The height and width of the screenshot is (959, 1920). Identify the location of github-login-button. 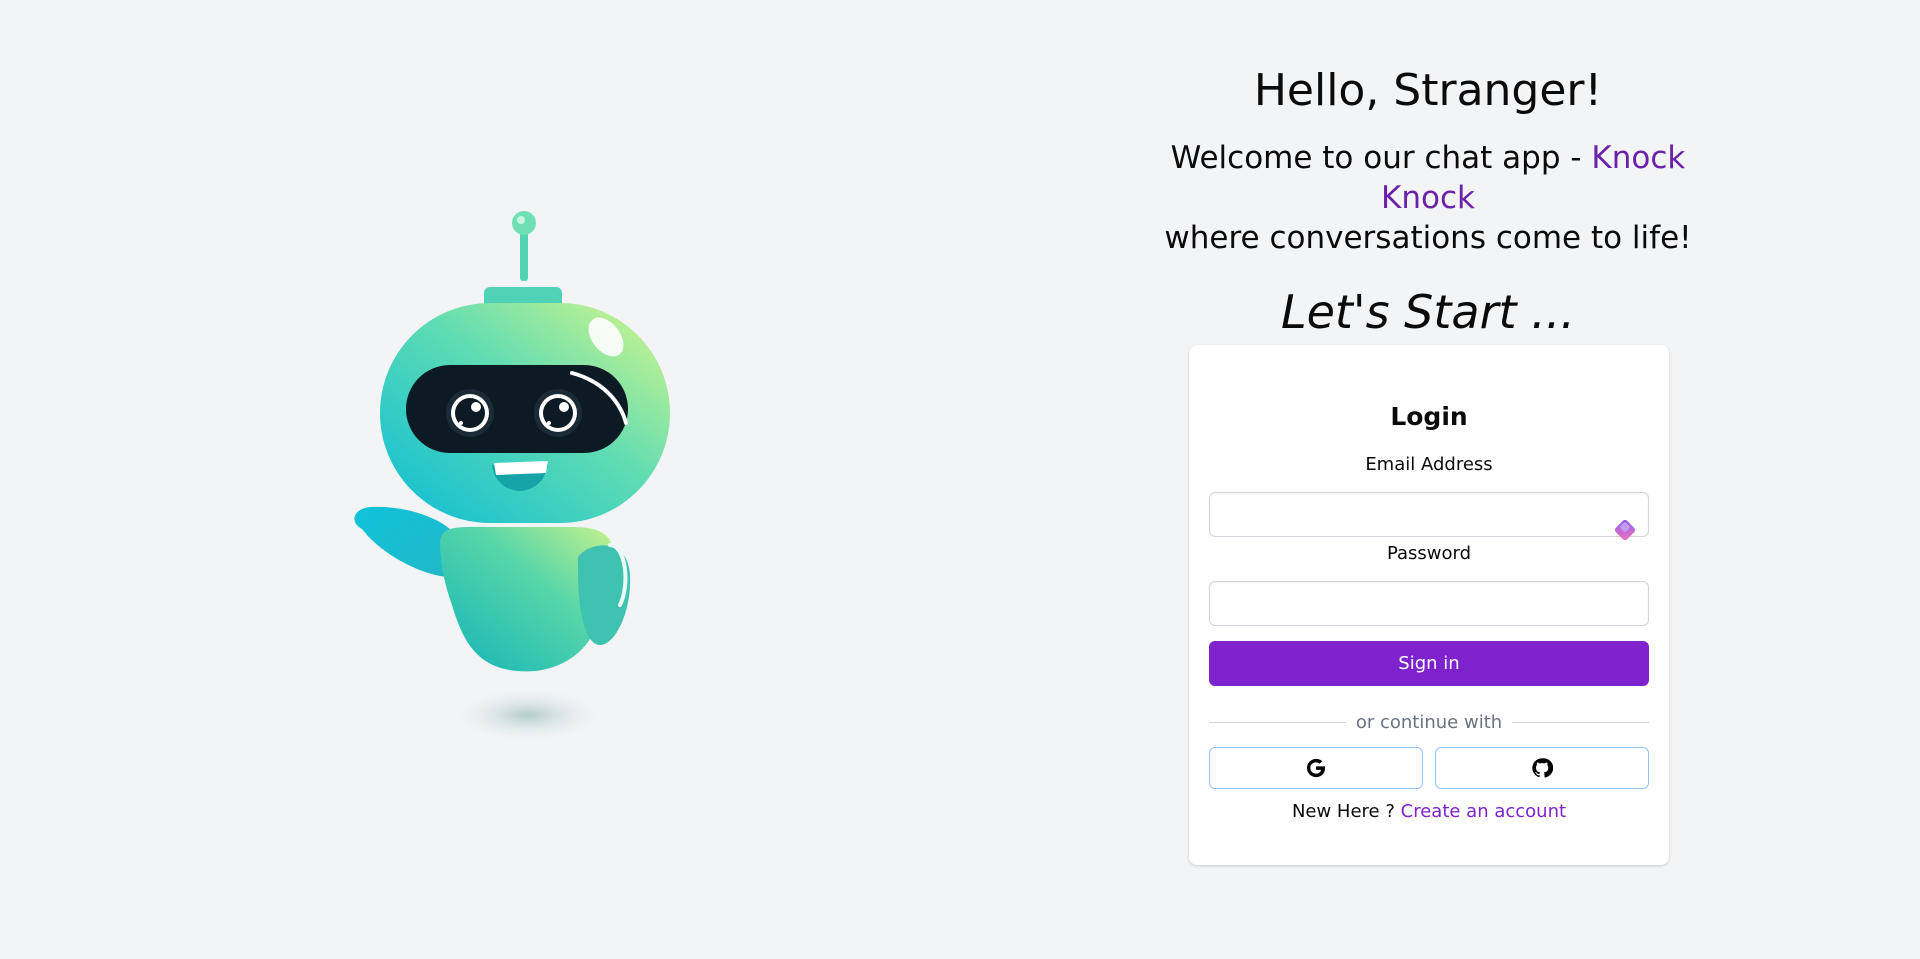
(1542, 768).